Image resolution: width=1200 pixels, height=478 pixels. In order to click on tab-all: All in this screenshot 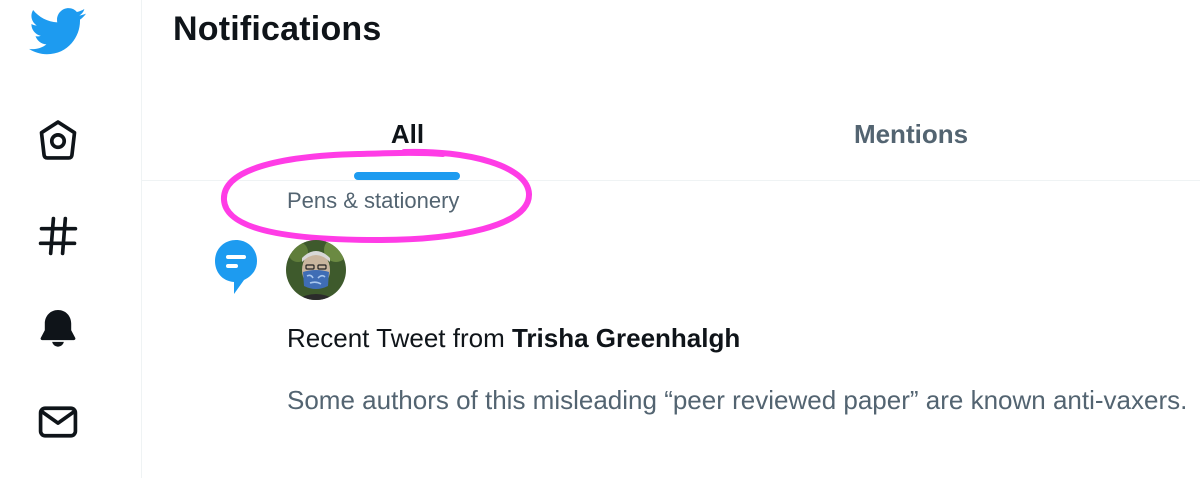, I will do `click(406, 134)`.